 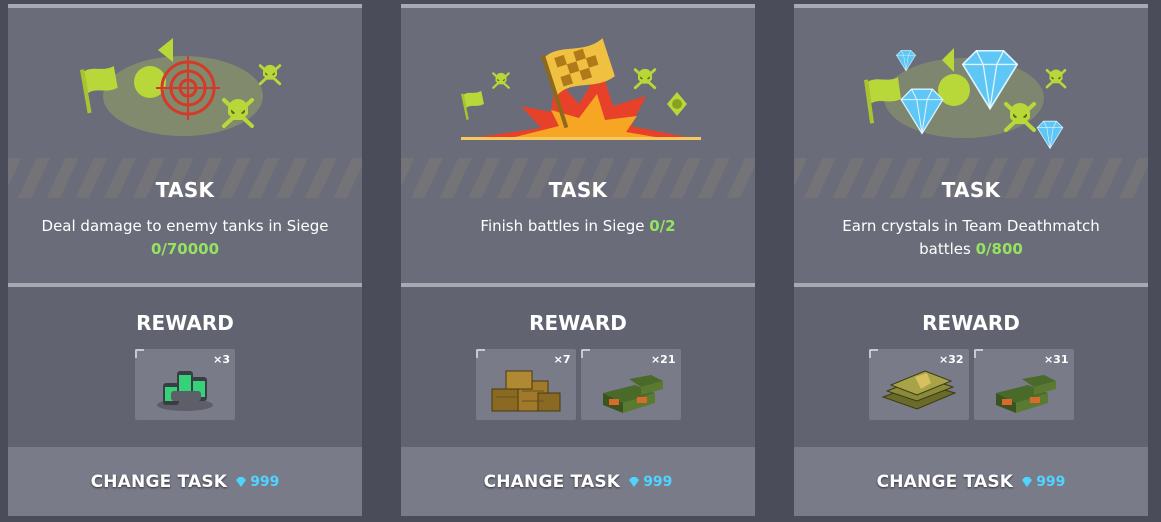 I want to click on reward-item: ×31, so click(x=1023, y=384).